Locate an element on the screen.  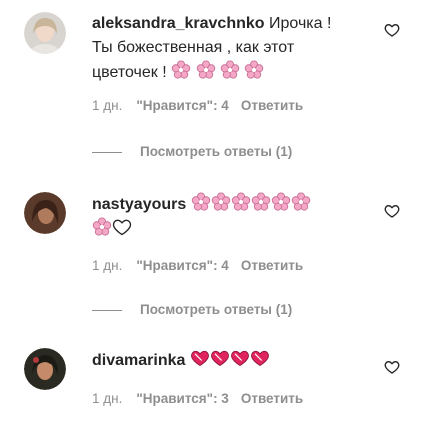
comment-meta: 1 дн. "Нравится": 3 Ответить is located at coordinates (204, 398).